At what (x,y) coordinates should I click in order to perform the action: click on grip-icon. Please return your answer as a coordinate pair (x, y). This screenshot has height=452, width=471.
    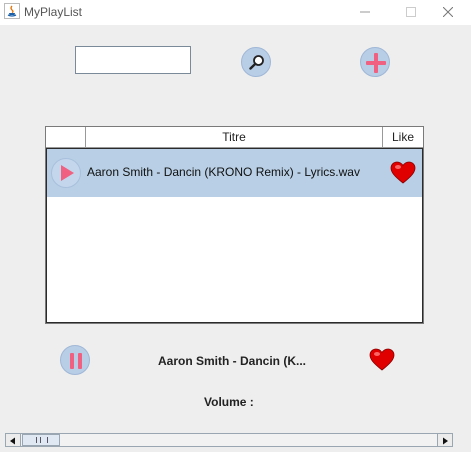
    Looking at the image, I should click on (42, 440).